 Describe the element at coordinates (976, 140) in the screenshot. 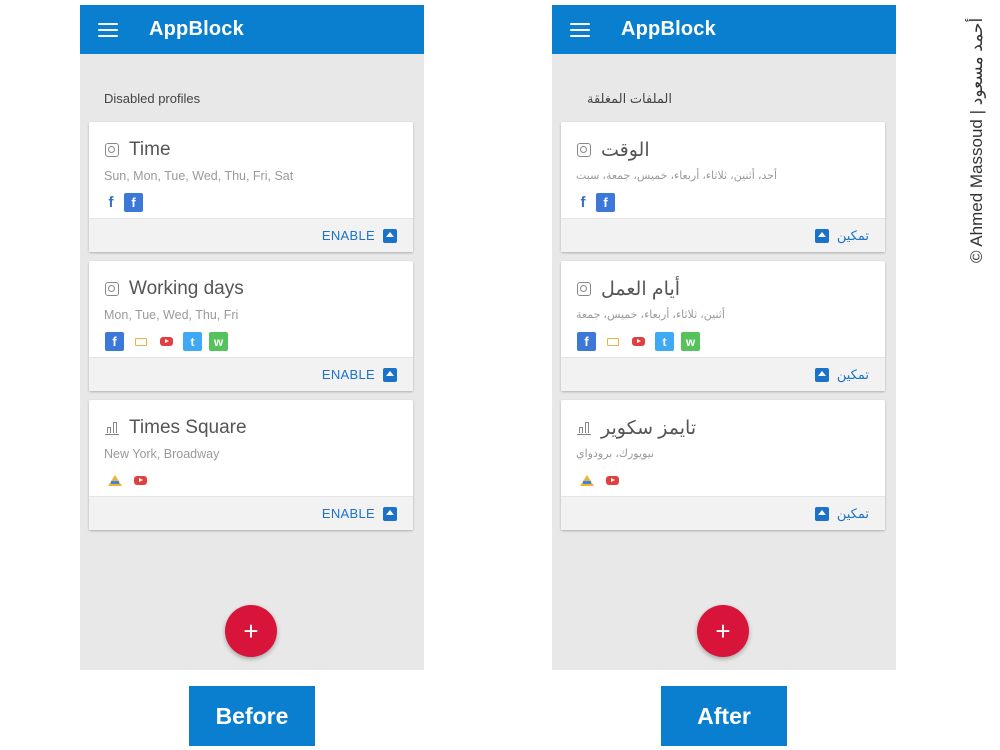

I see `credit-text: © Ahmed Massoud | أحمد مسعود` at that location.